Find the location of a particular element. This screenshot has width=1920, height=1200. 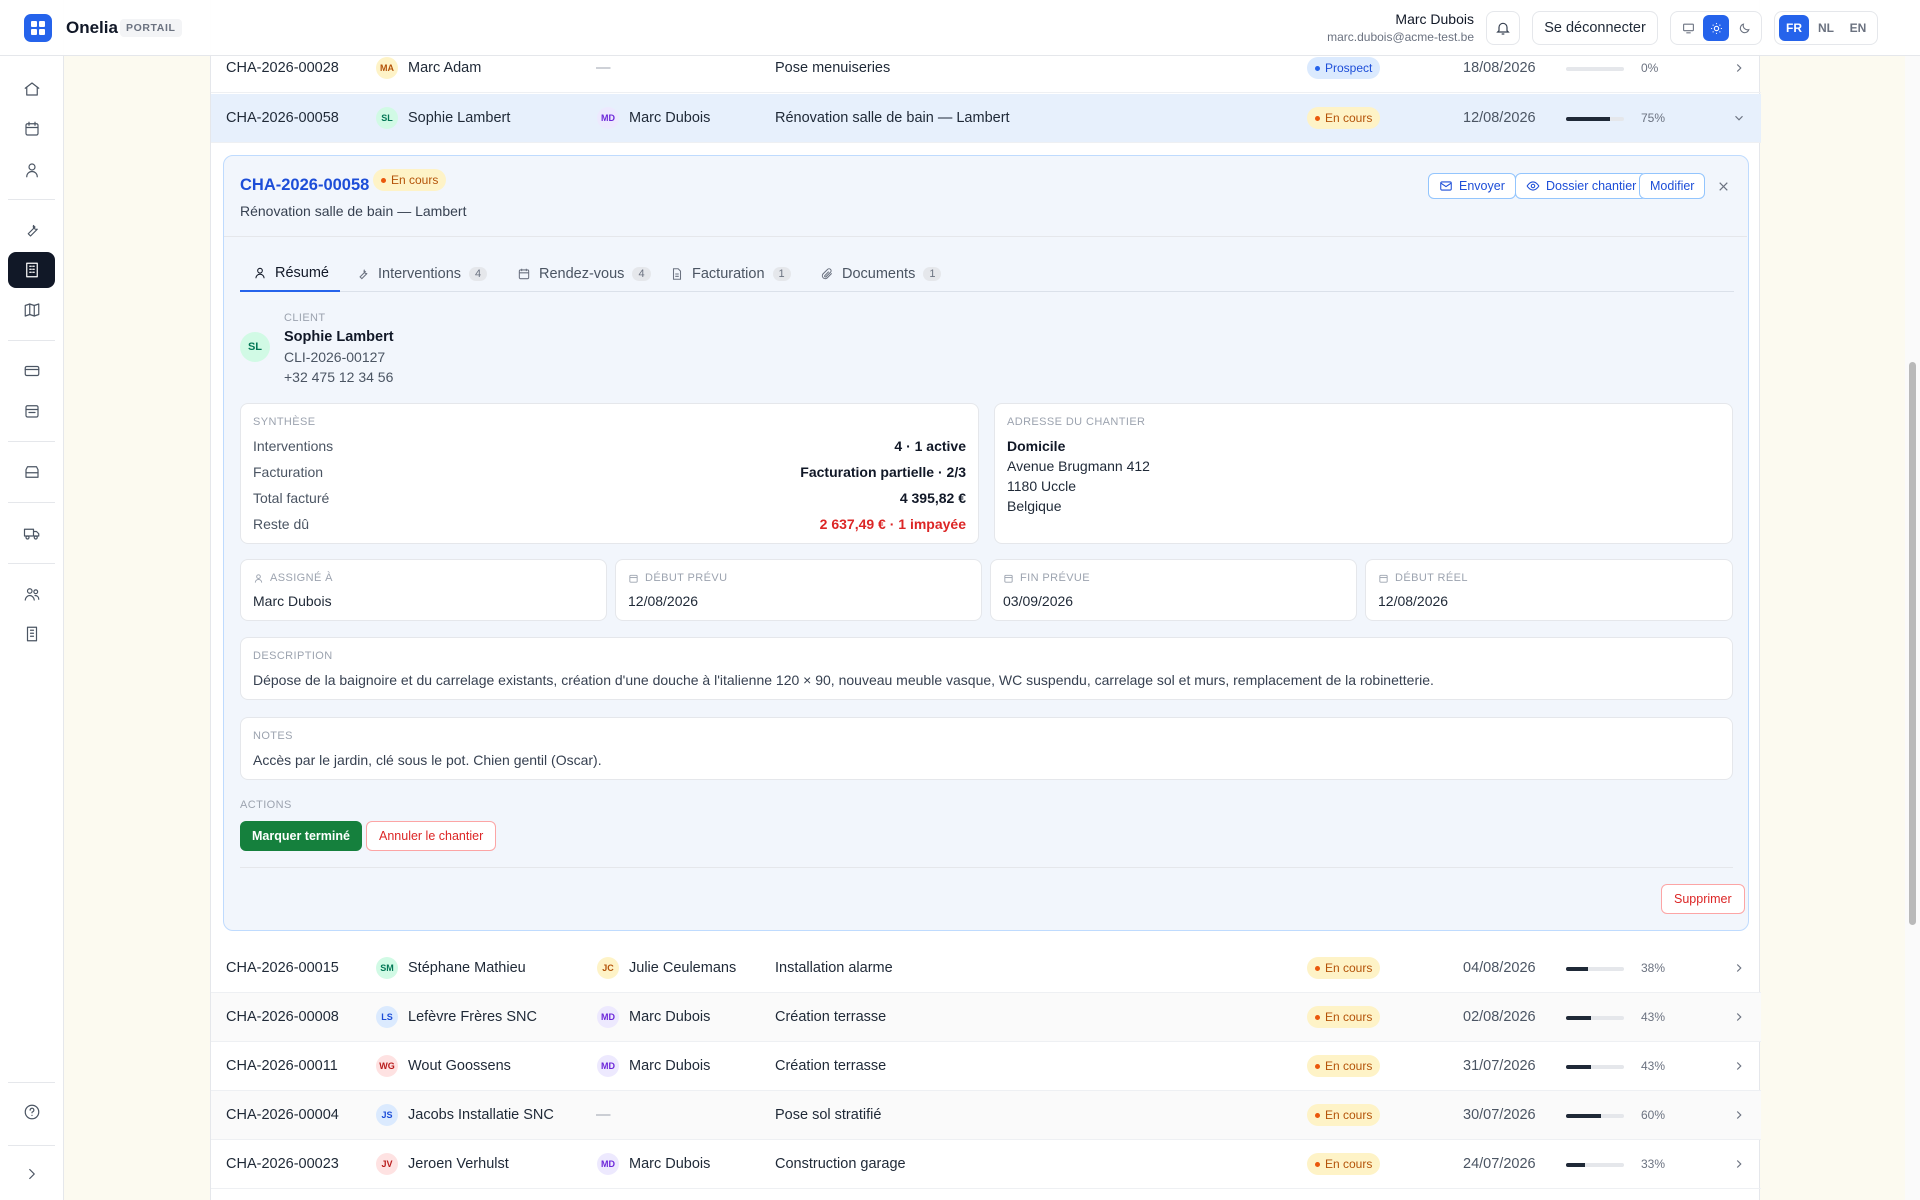

client-name: Marc Adam is located at coordinates (445, 68).